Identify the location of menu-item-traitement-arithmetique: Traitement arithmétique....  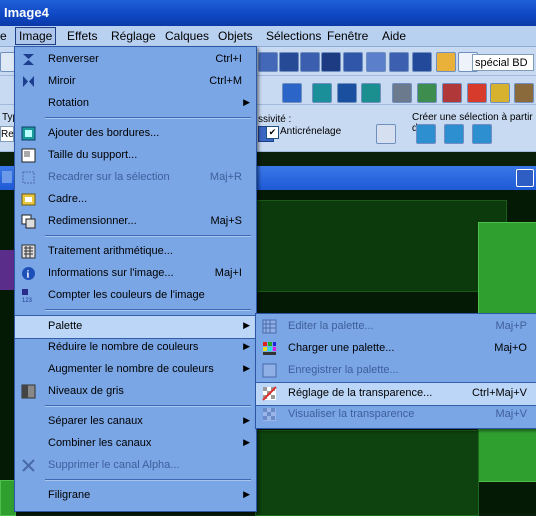
(135, 252).